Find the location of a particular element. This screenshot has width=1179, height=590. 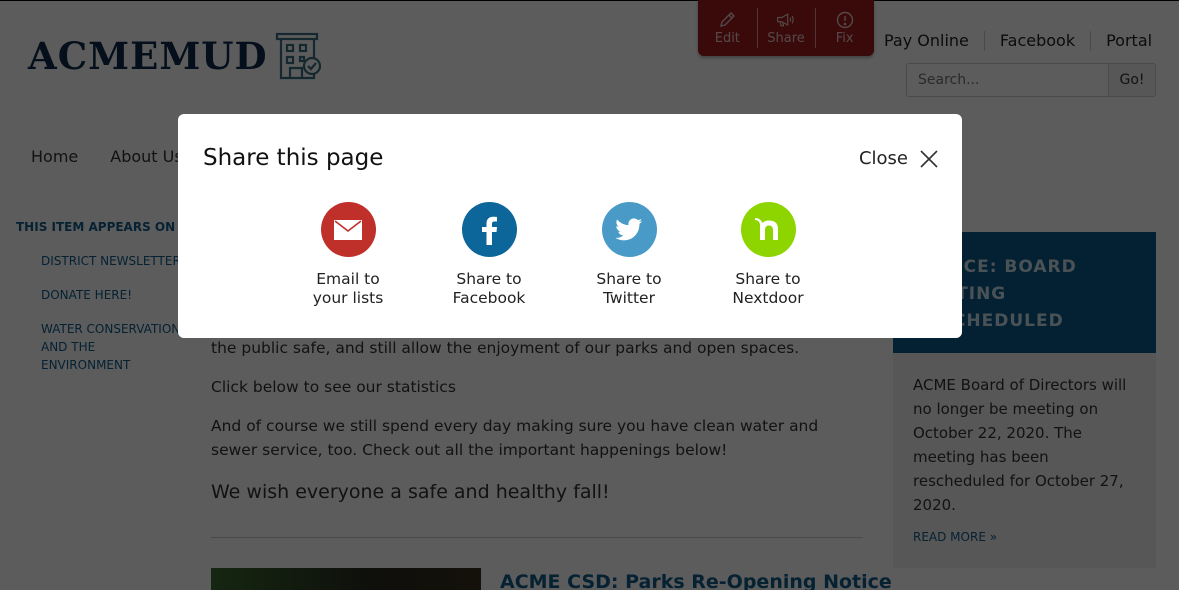

share-facebook-option: Share to Facebook is located at coordinates (489, 255).